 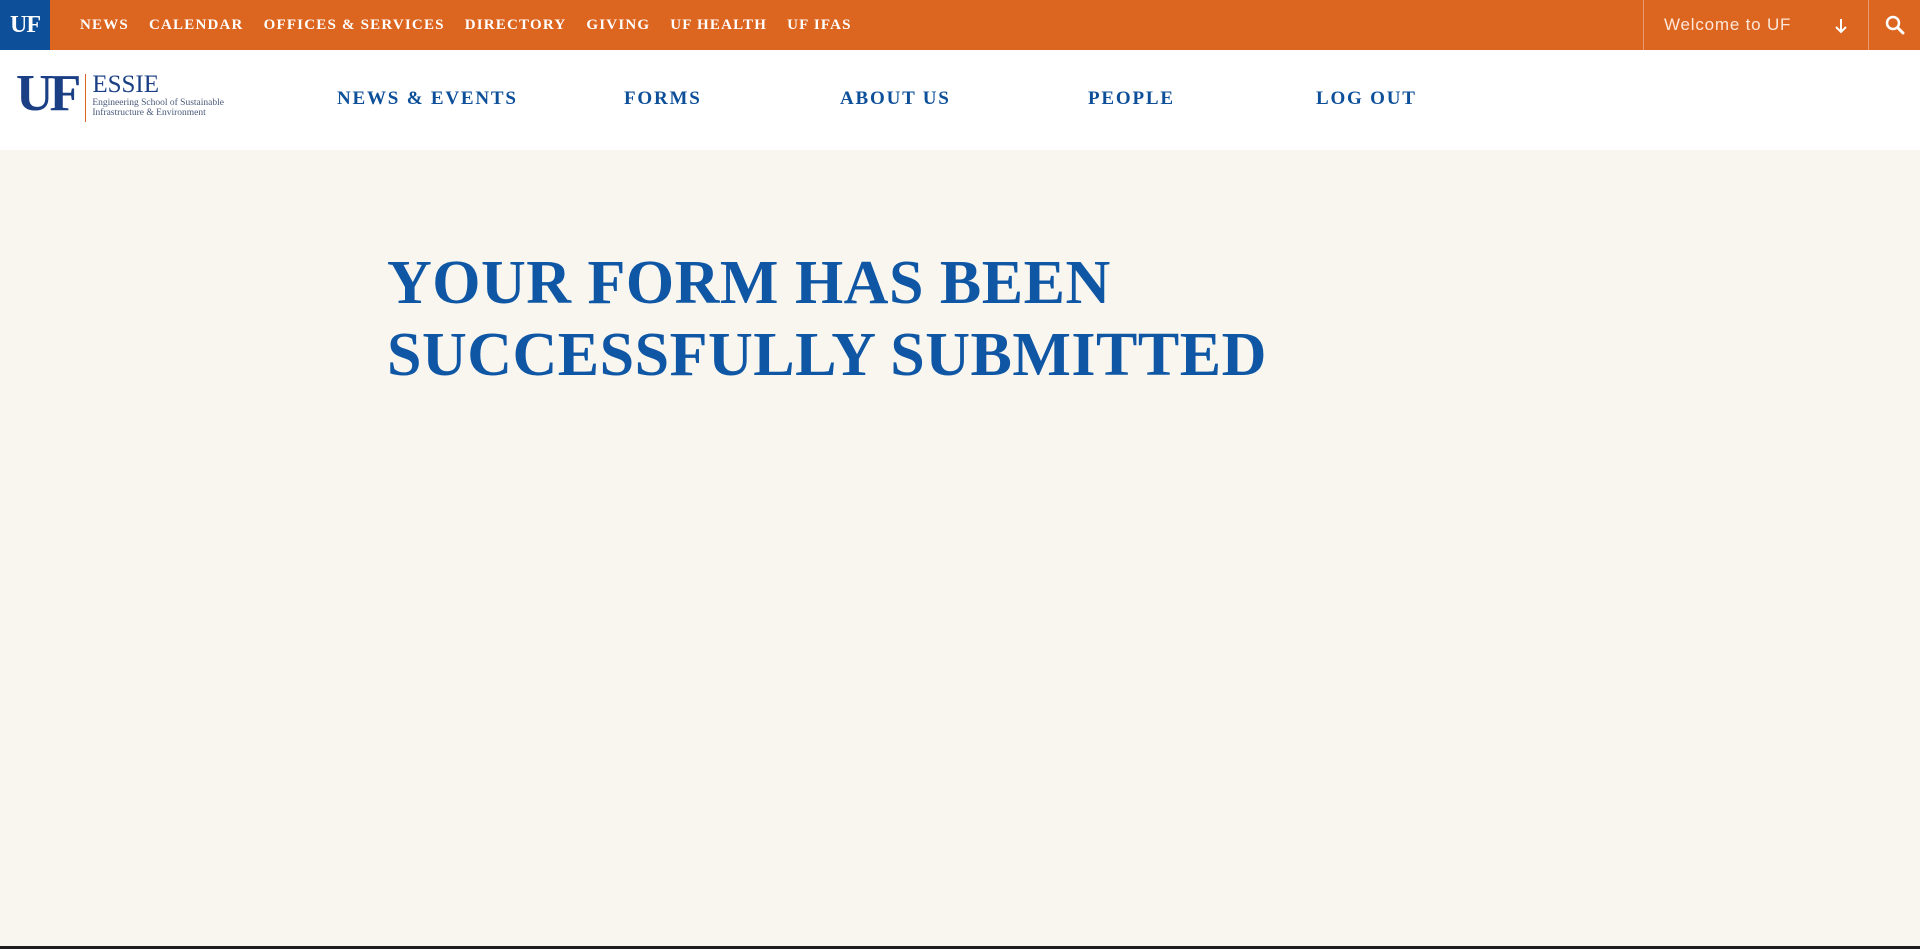 What do you see at coordinates (1366, 99) in the screenshot?
I see `nav-log-out: LOG OUT` at bounding box center [1366, 99].